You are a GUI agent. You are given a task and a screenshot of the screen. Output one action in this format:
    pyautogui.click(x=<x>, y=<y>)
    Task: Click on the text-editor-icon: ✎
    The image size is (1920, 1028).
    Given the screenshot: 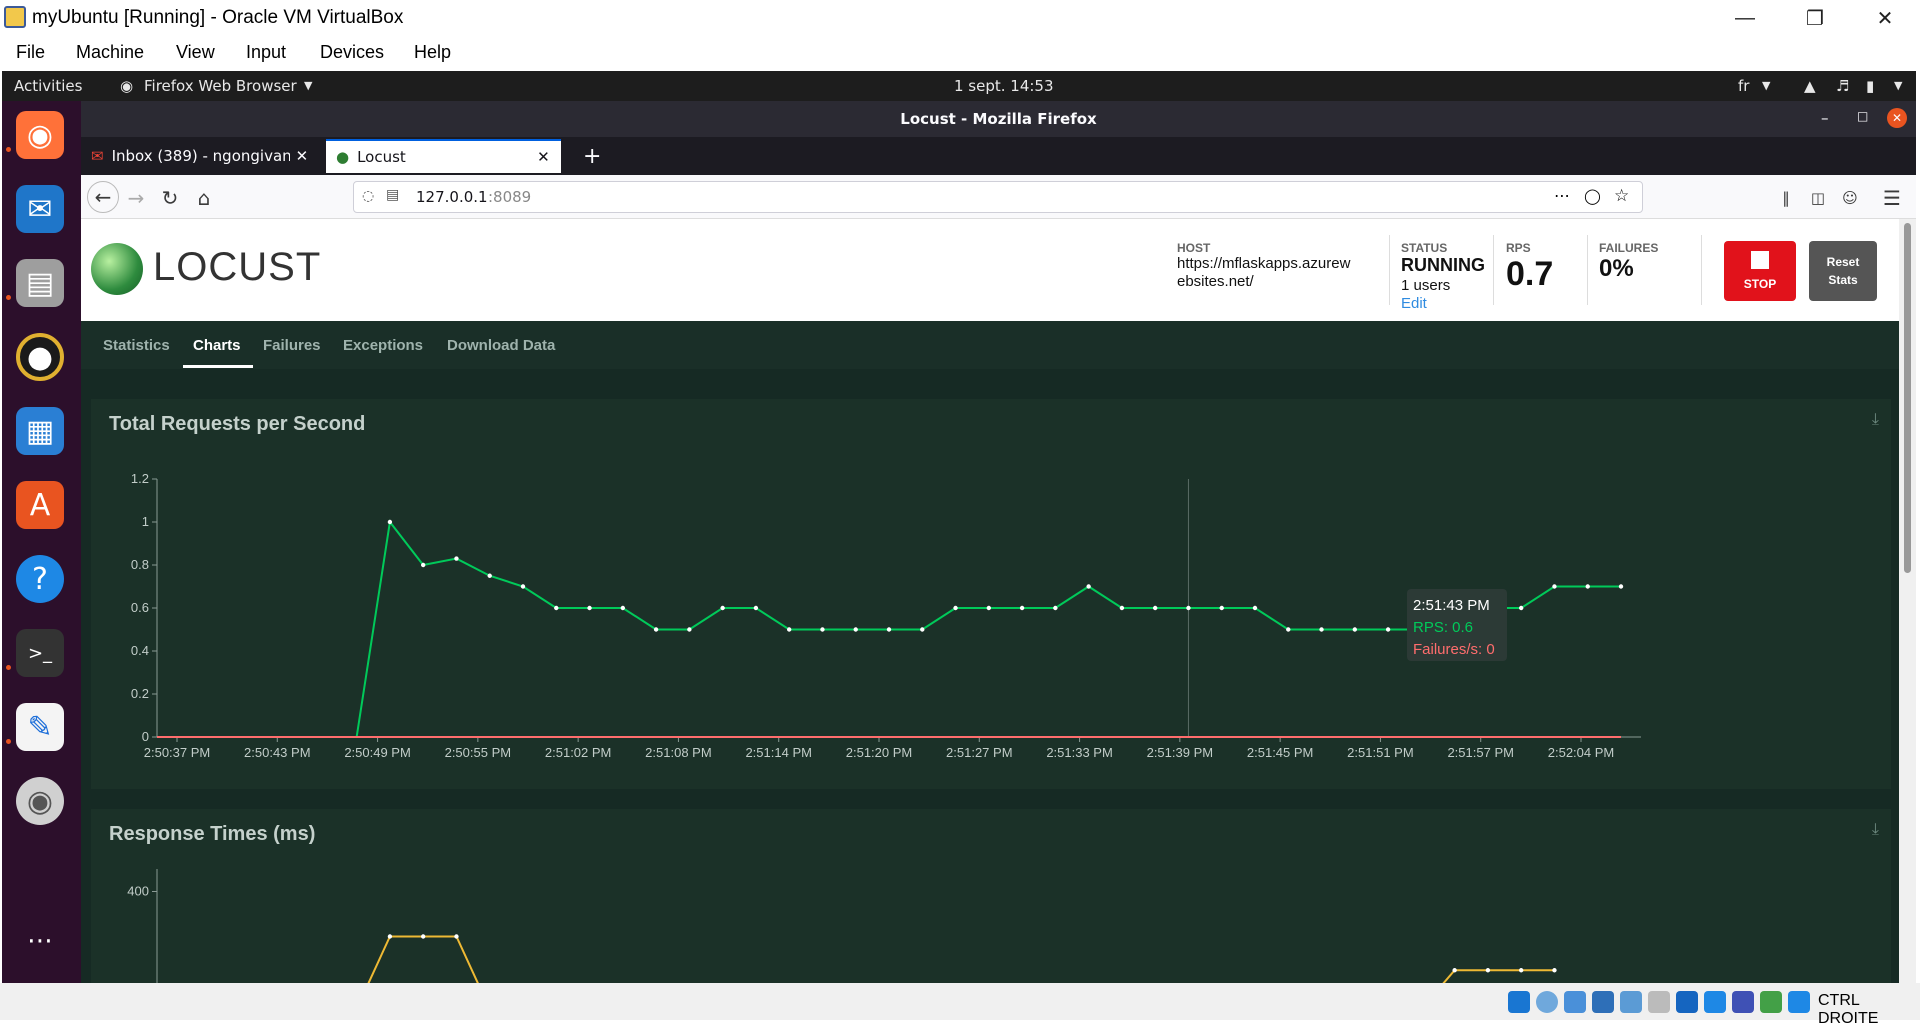 What is the action you would take?
    pyautogui.click(x=40, y=727)
    